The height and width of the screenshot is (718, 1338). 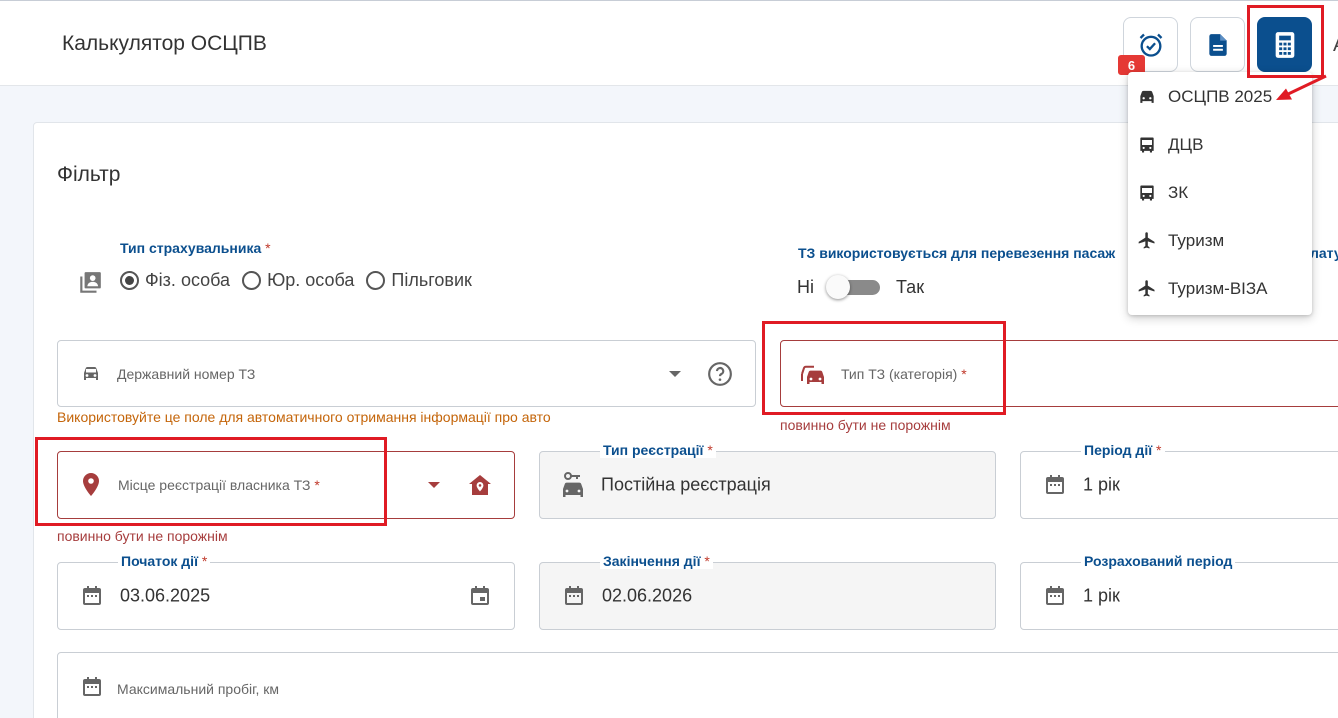 What do you see at coordinates (1196, 240) in the screenshot?
I see `menu-item-label: Туризм` at bounding box center [1196, 240].